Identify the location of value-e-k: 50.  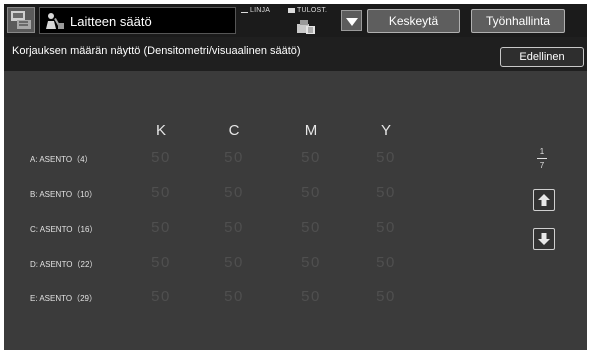
(161, 296).